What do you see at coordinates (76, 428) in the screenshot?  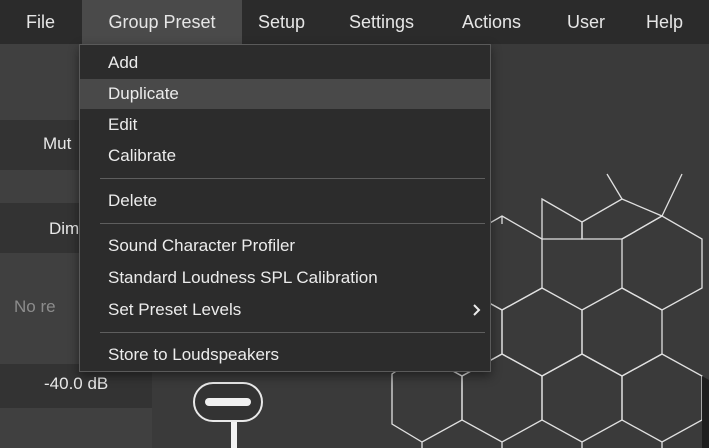 I see `panel-footer` at bounding box center [76, 428].